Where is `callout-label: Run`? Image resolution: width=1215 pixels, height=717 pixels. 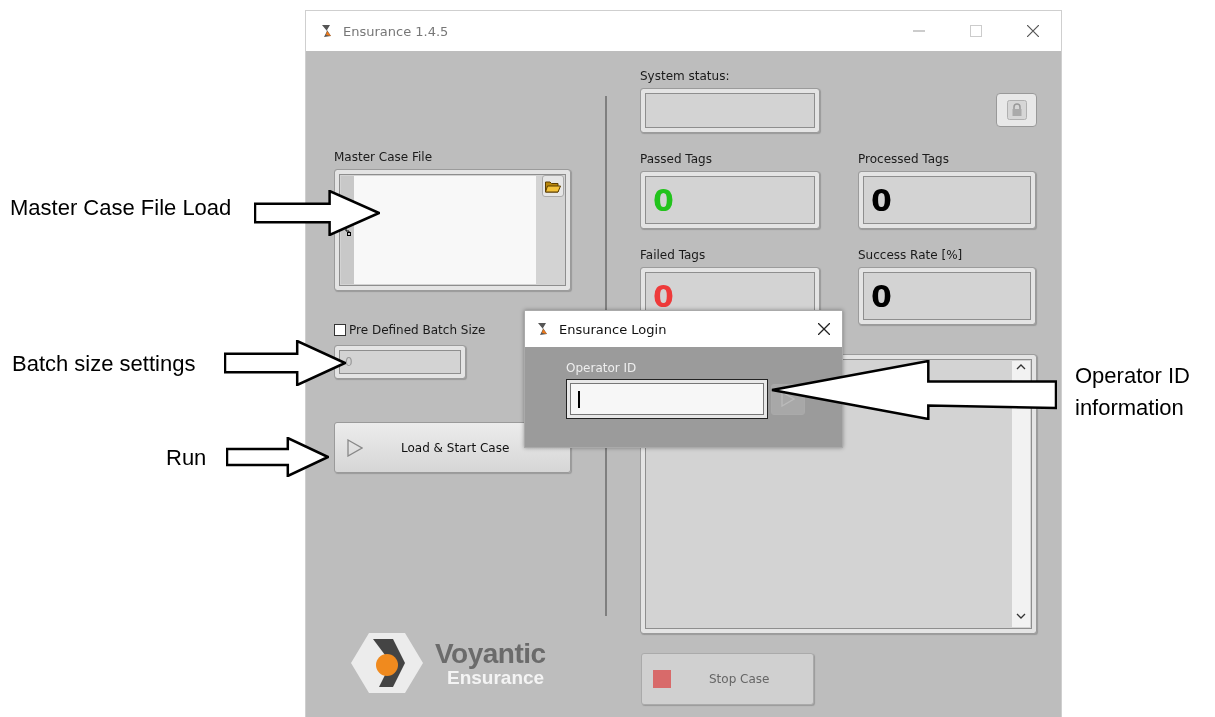 callout-label: Run is located at coordinates (186, 458).